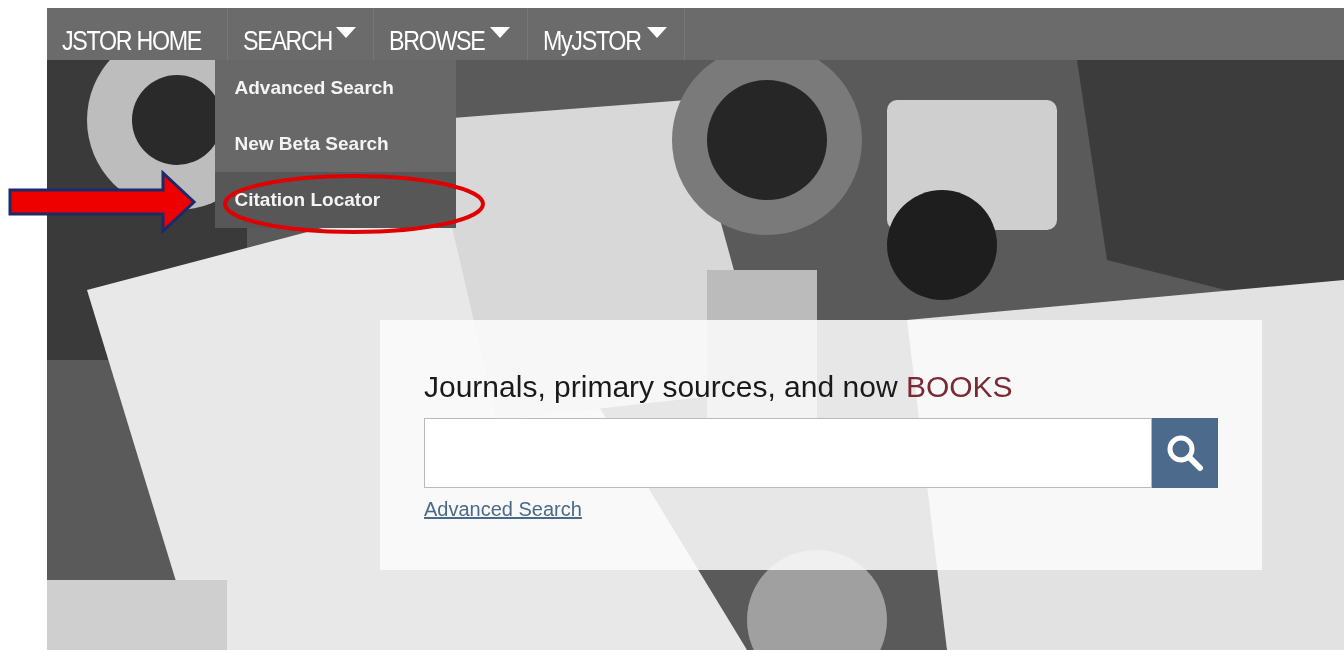  I want to click on search-button, so click(1185, 453).